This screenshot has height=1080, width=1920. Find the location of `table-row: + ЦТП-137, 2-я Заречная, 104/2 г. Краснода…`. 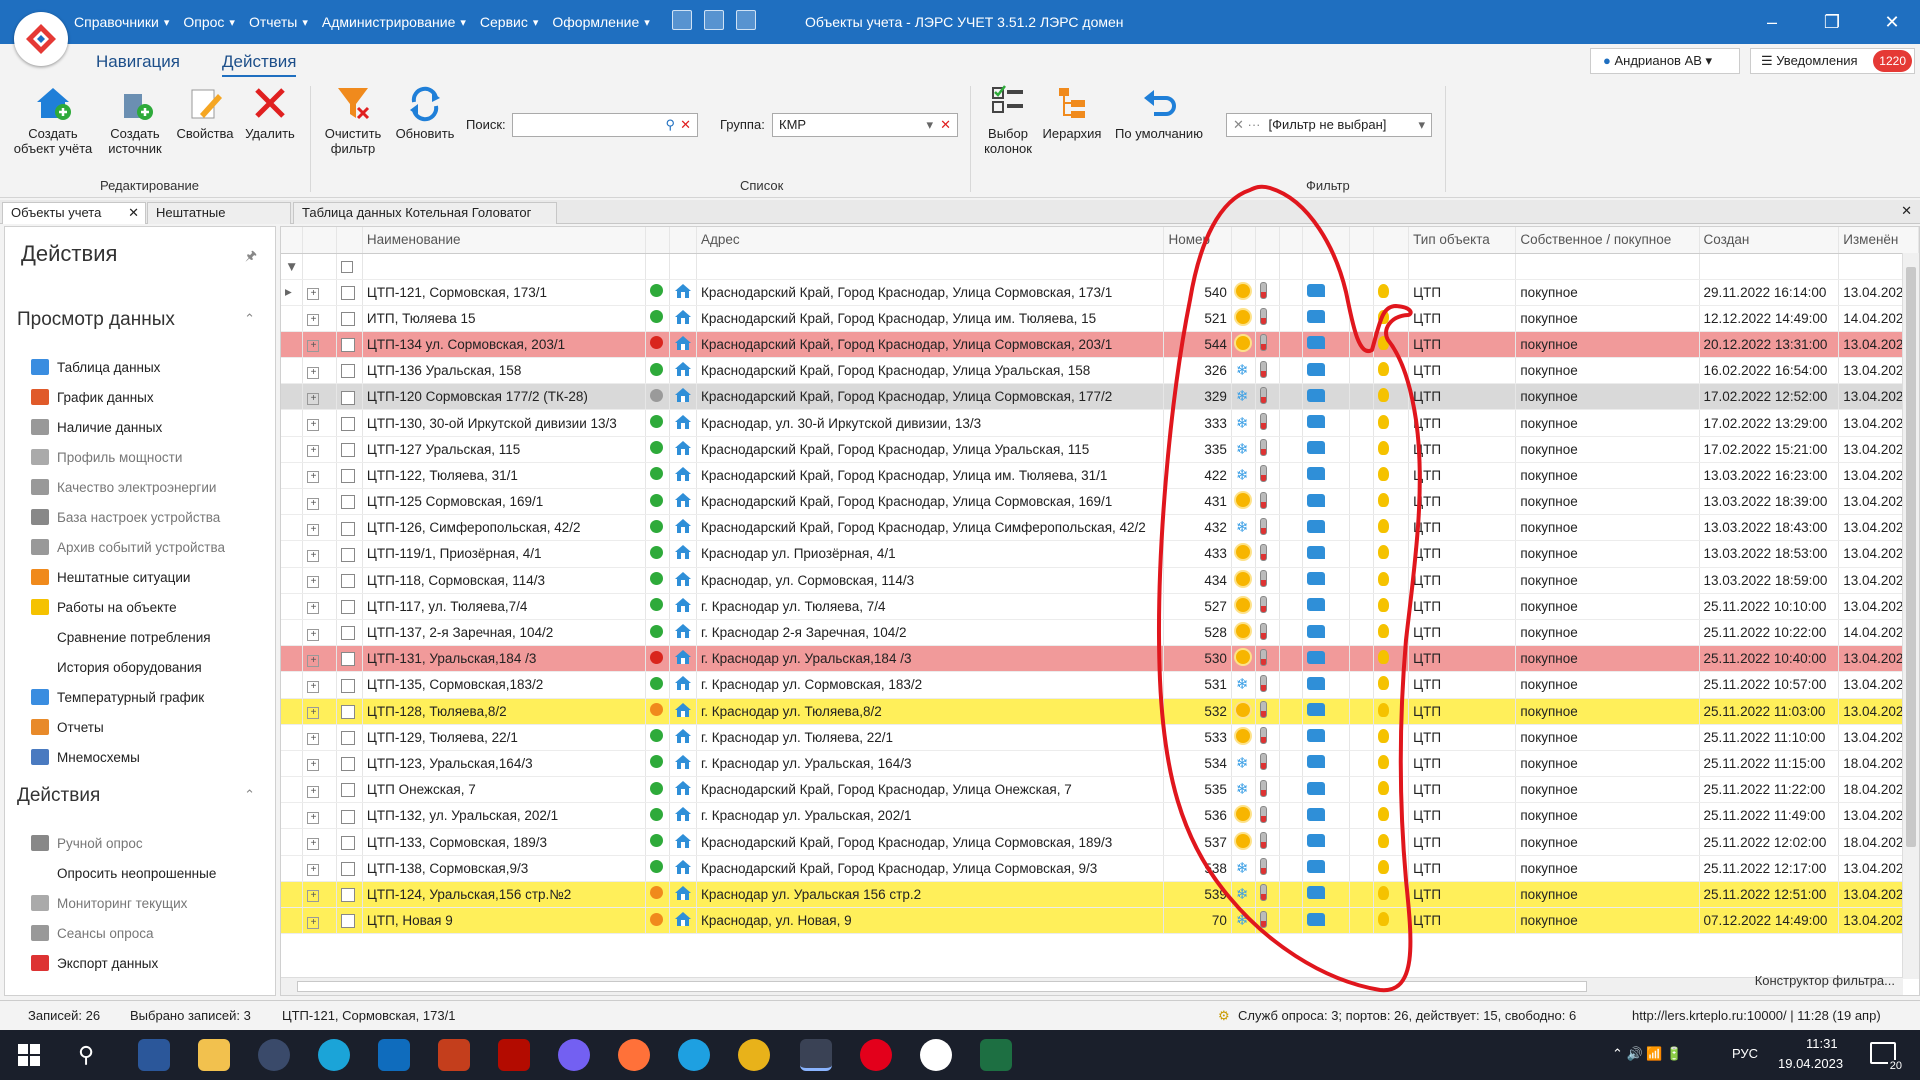

table-row: + ЦТП-137, 2-я Заречная, 104/2 г. Краснода… is located at coordinates (1100, 633).